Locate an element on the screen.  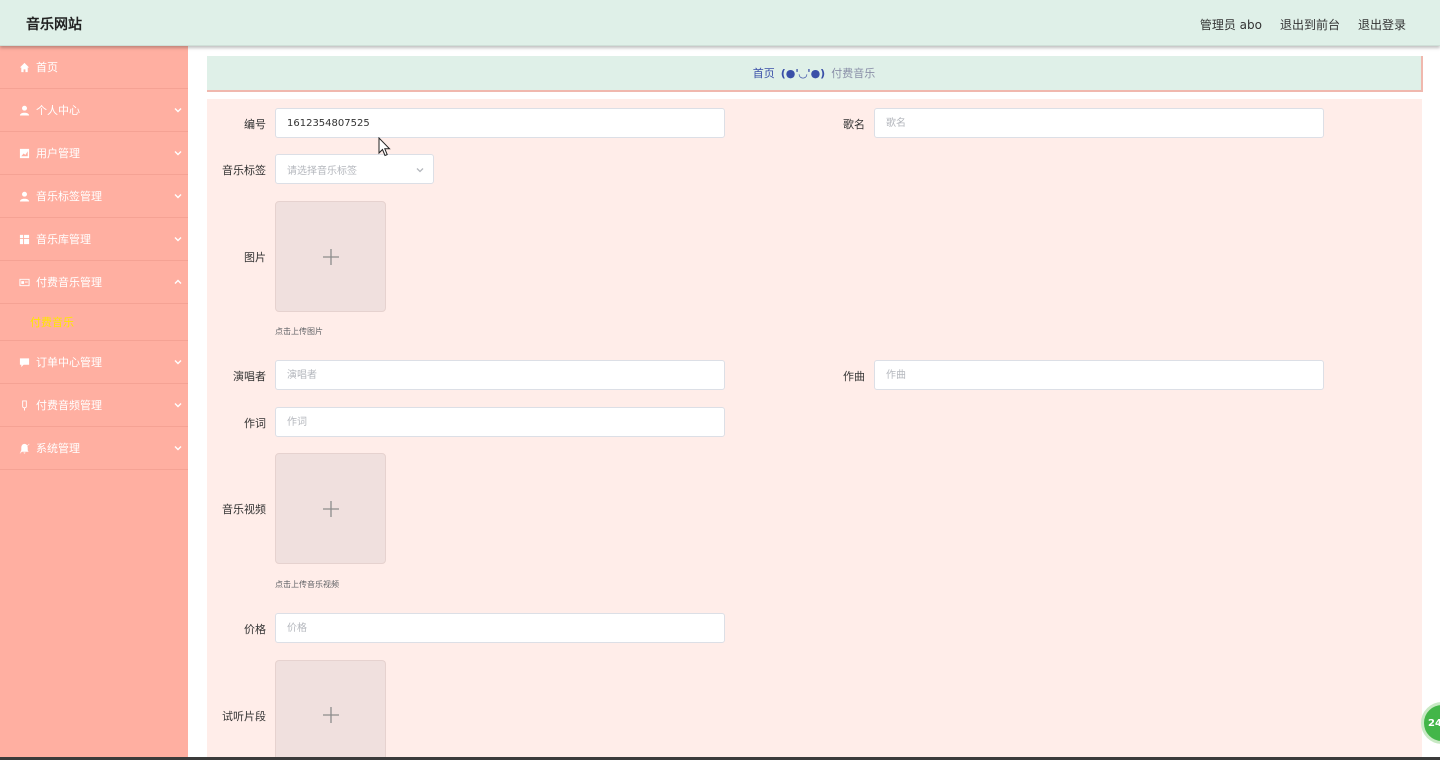
chart-icon is located at coordinates (24, 153).